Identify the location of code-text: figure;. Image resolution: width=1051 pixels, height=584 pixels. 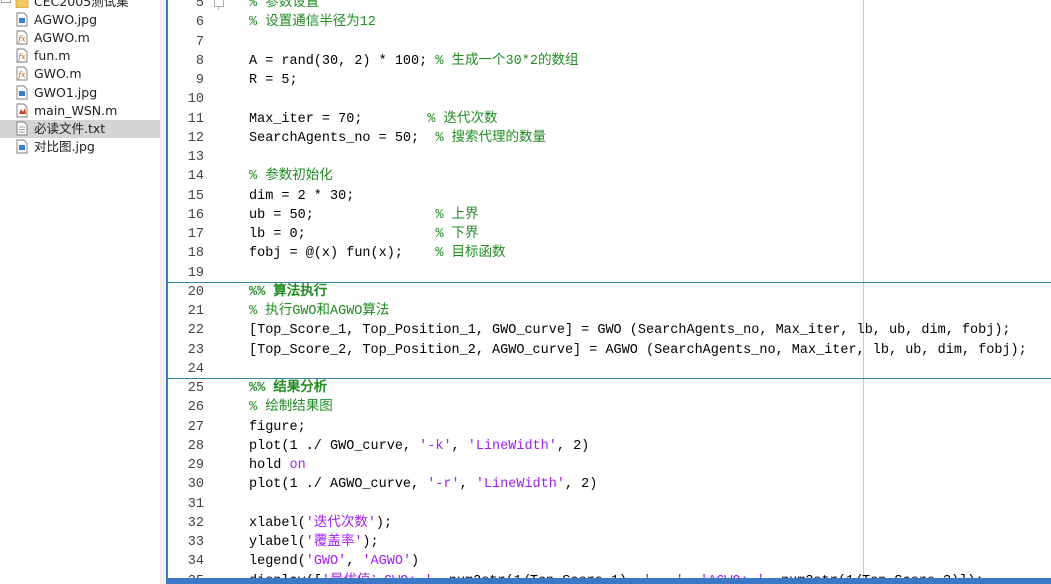
(277, 427).